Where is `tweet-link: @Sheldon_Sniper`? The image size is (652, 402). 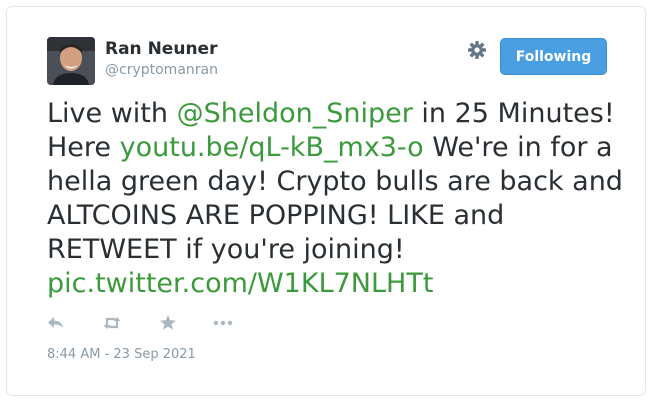
tweet-link: @Sheldon_Sniper is located at coordinates (295, 113).